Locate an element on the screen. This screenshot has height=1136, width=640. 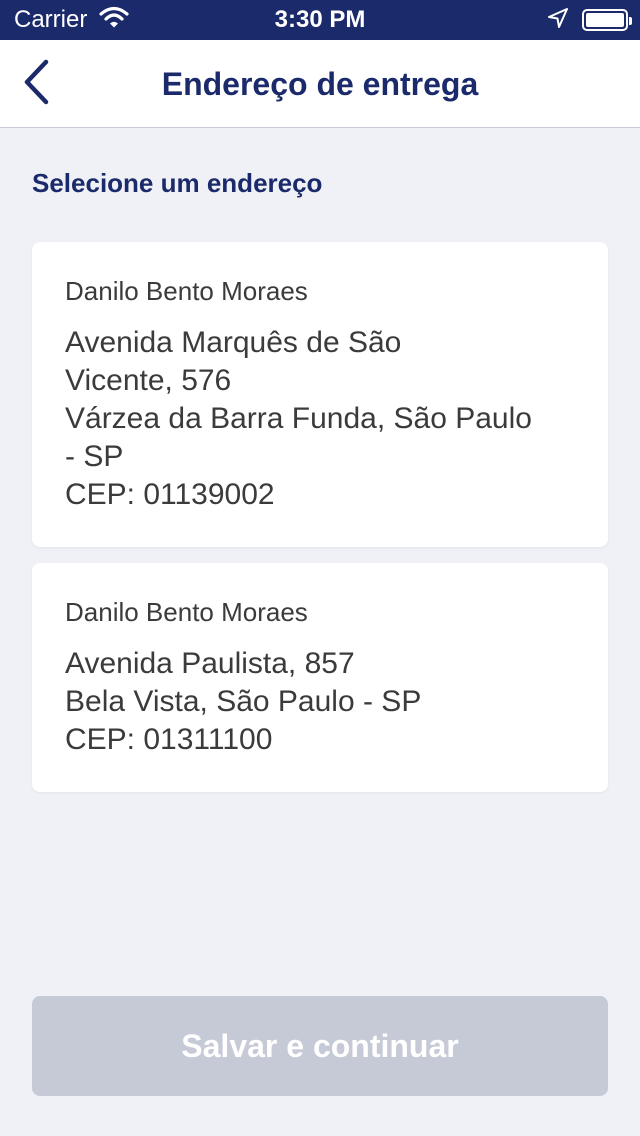
status-bar-right is located at coordinates (590, 20).